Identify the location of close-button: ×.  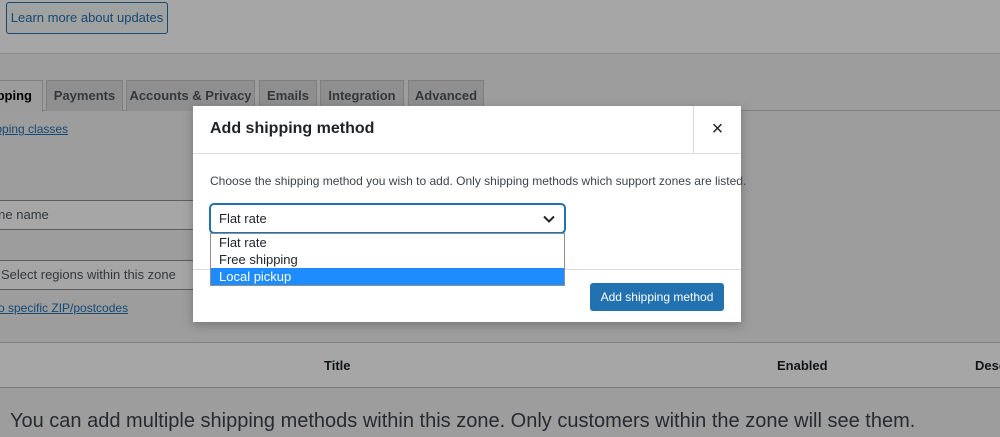
(717, 130).